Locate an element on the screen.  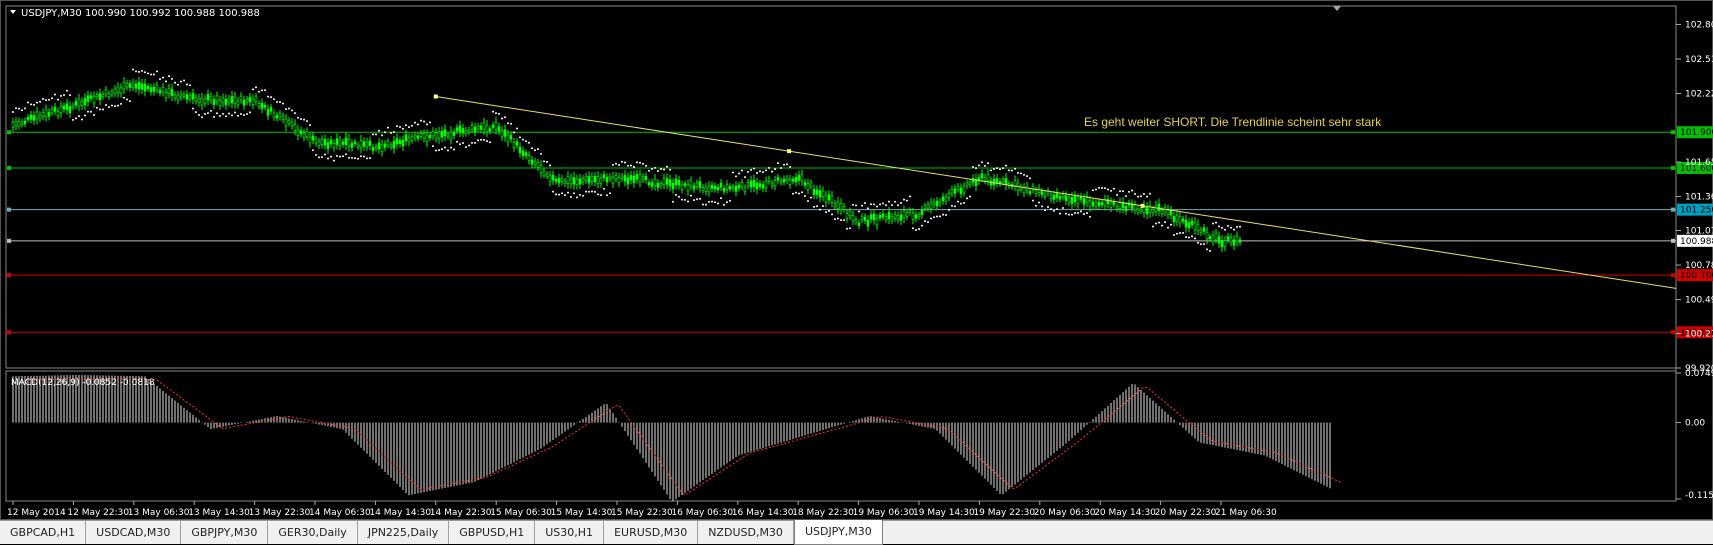
tab-usdjpy: USDJPY,M30 is located at coordinates (838, 532).